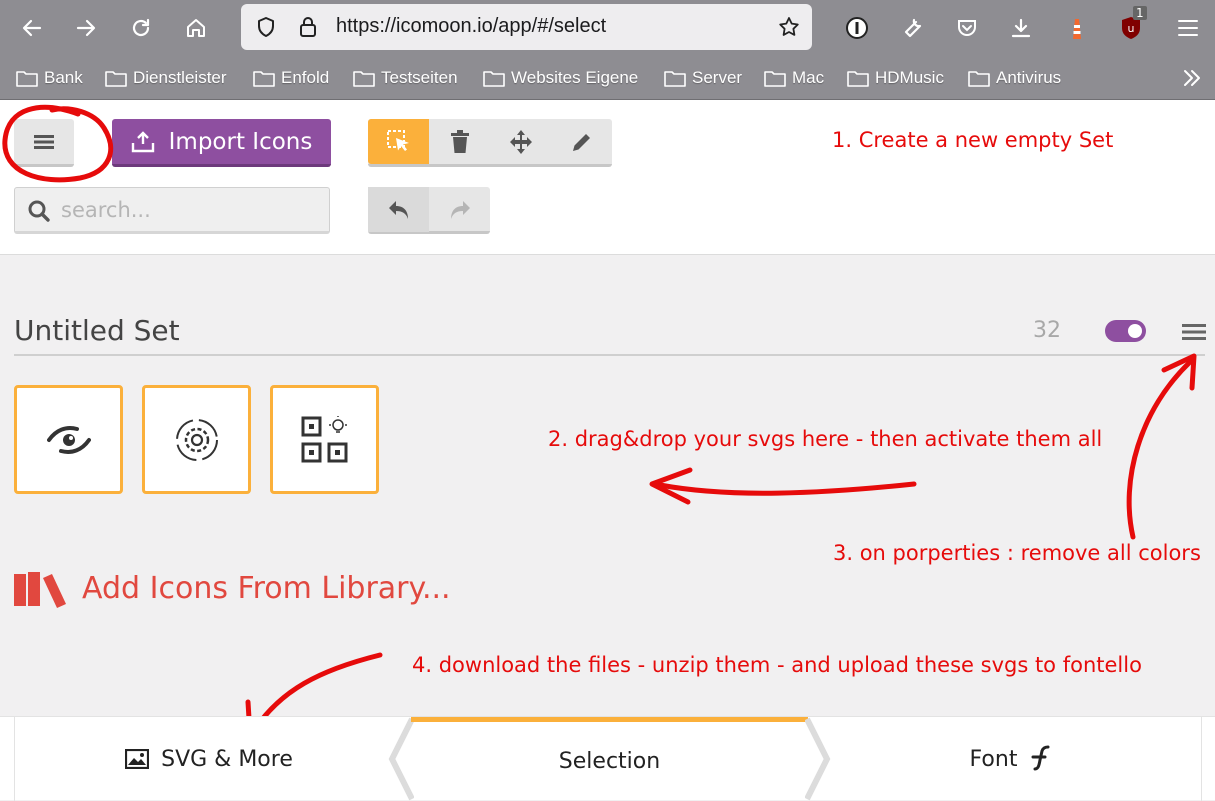  I want to click on edit-mode-button, so click(581, 141).